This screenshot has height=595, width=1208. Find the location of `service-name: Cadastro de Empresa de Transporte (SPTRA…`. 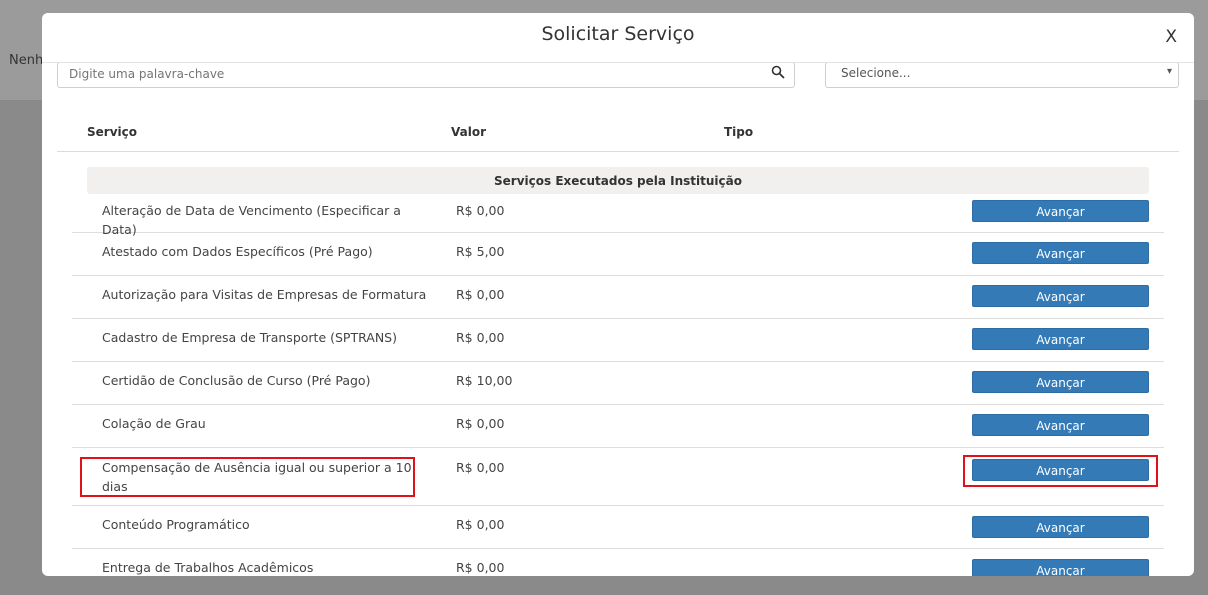

service-name: Cadastro de Empresa de Transporte (SPTRA… is located at coordinates (249, 337).